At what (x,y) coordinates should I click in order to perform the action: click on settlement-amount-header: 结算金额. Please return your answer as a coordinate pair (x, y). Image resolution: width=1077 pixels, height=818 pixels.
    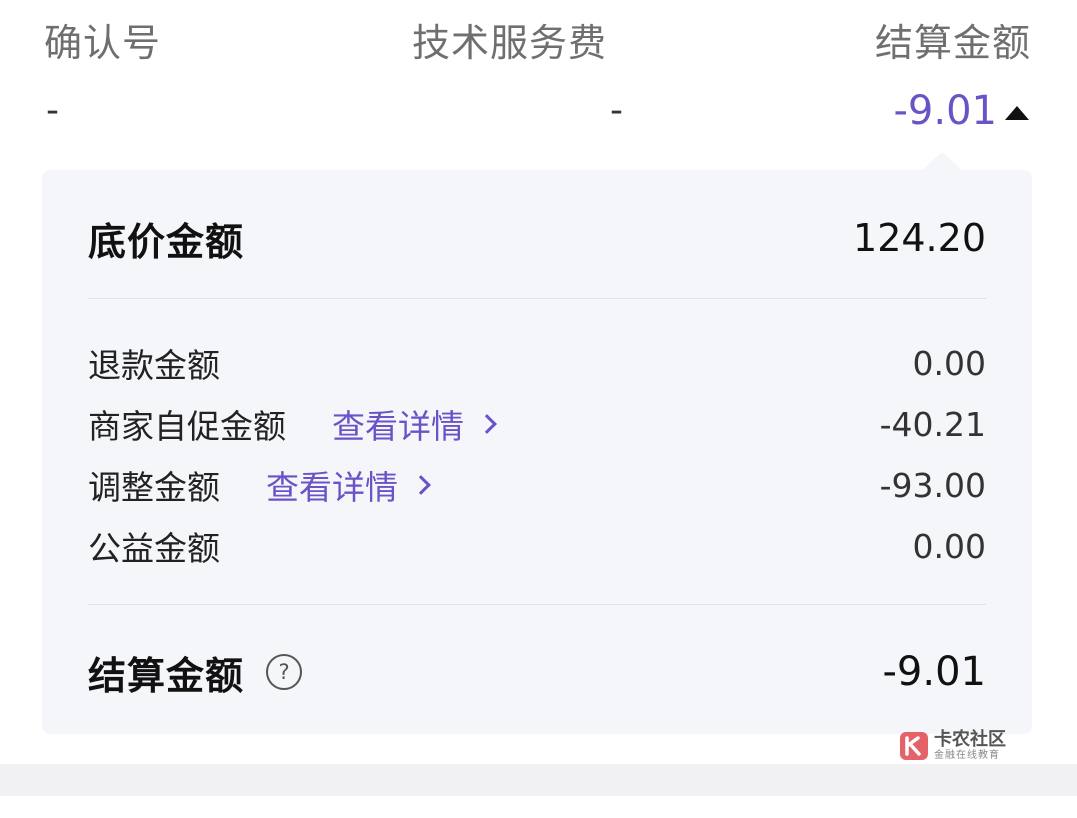
    Looking at the image, I should click on (952, 43).